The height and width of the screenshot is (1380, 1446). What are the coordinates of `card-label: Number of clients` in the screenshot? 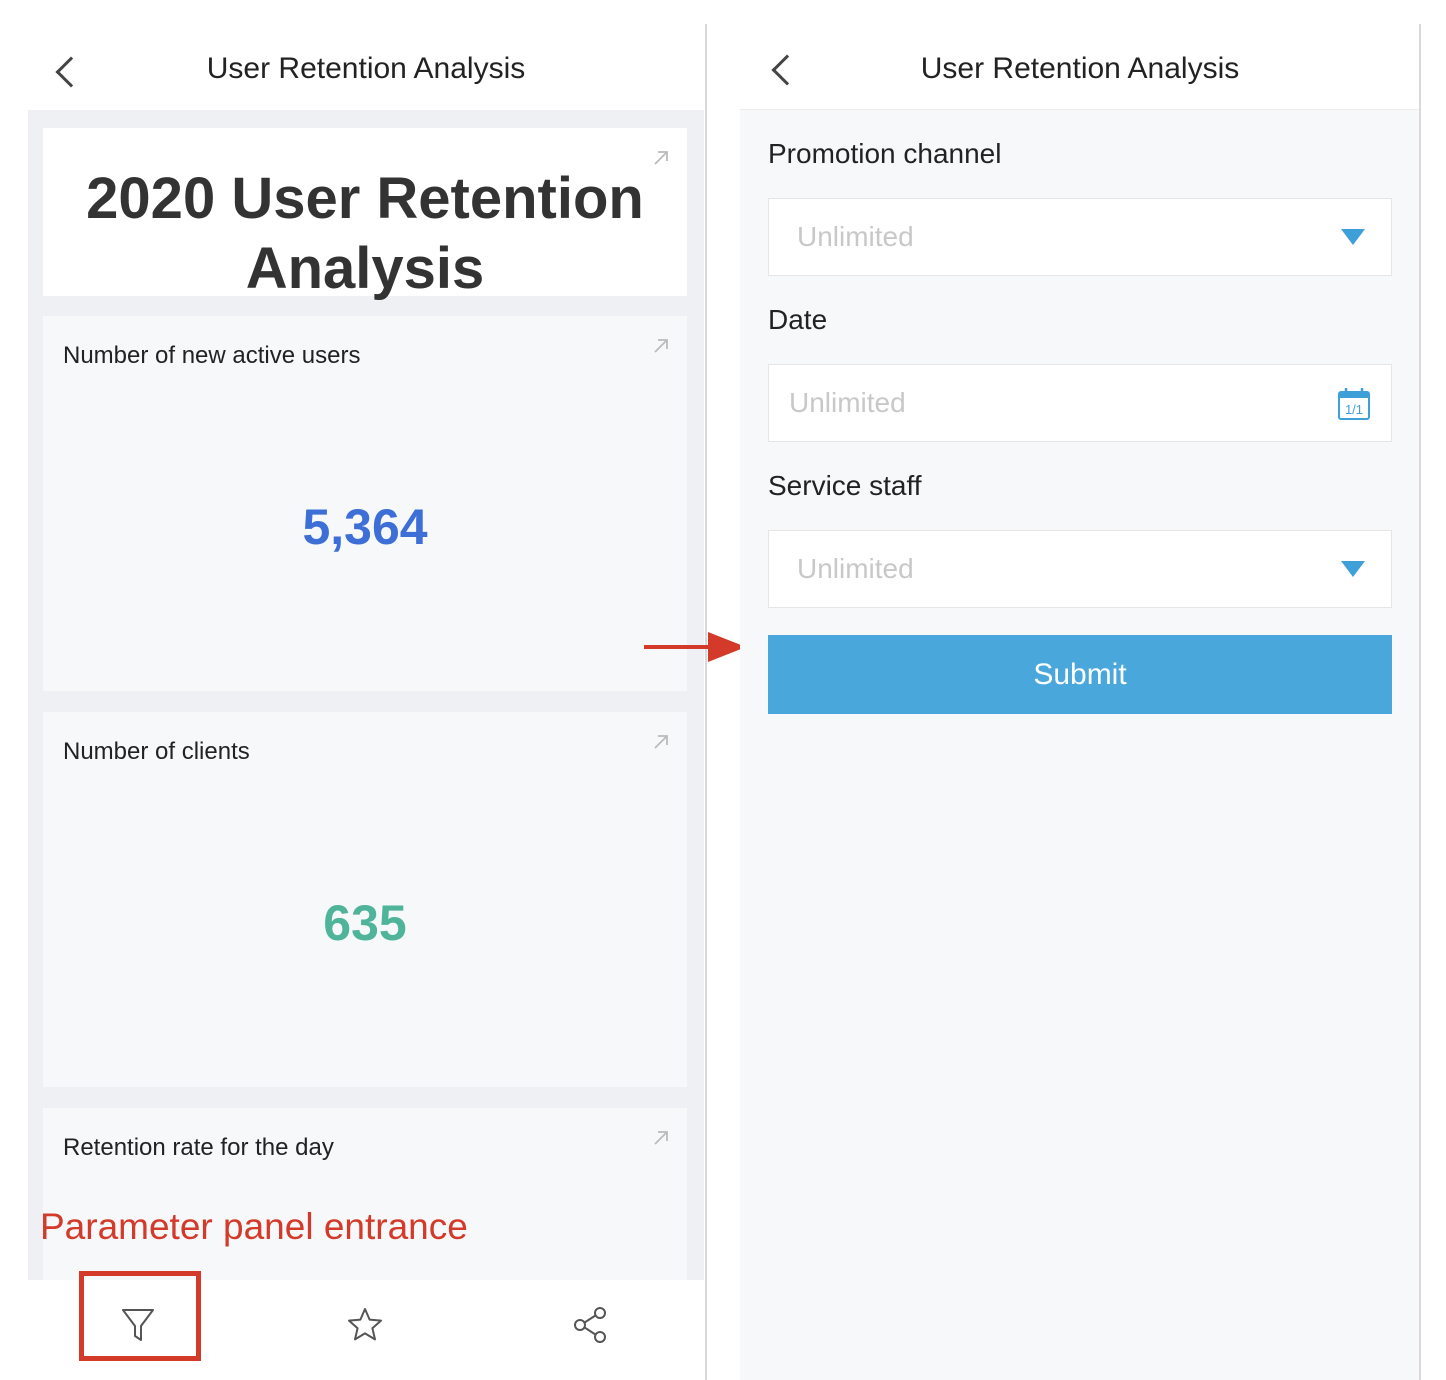 It's located at (156, 751).